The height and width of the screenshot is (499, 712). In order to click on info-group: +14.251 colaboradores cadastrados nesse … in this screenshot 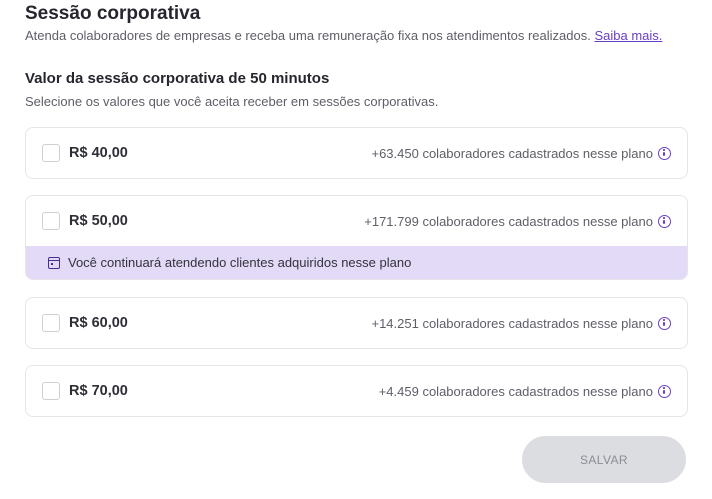, I will do `click(521, 323)`.